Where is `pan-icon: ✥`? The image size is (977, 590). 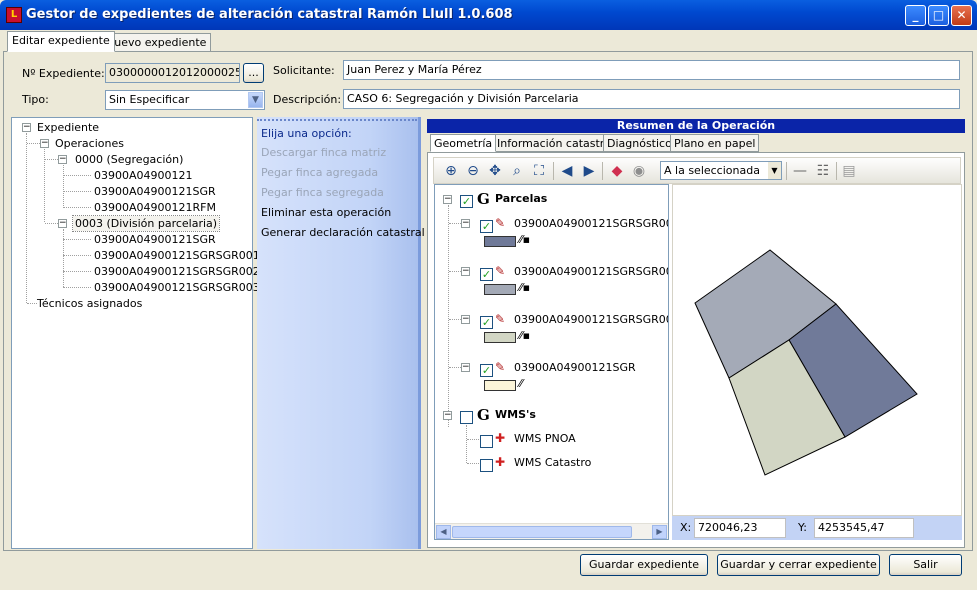
pan-icon: ✥ is located at coordinates (495, 171).